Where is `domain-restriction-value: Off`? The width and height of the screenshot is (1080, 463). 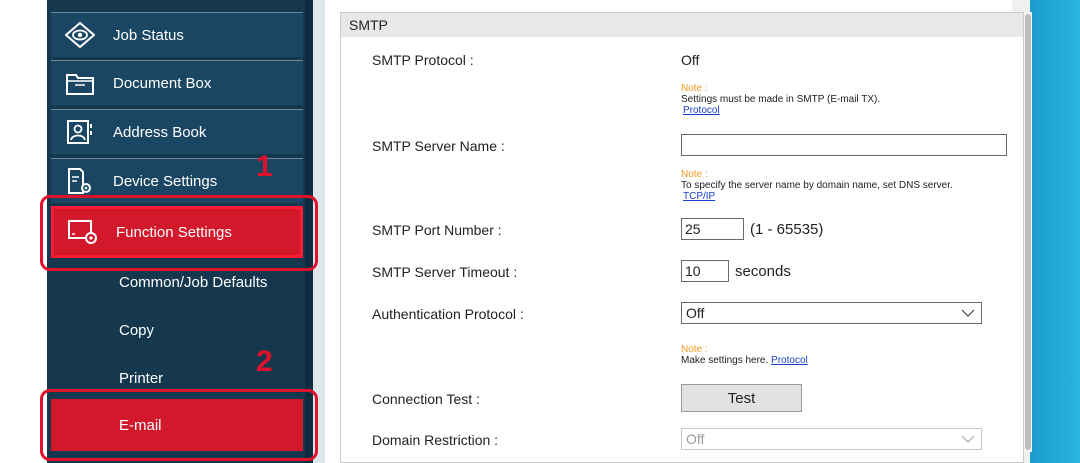 domain-restriction-value: Off is located at coordinates (695, 439).